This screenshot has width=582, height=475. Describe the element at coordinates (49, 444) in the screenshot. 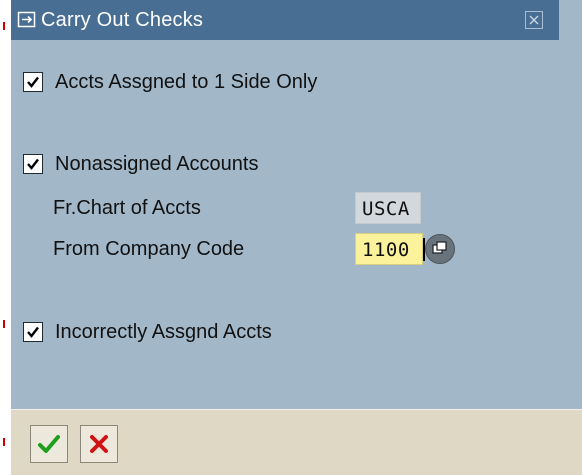

I see `checkmark-icon` at that location.